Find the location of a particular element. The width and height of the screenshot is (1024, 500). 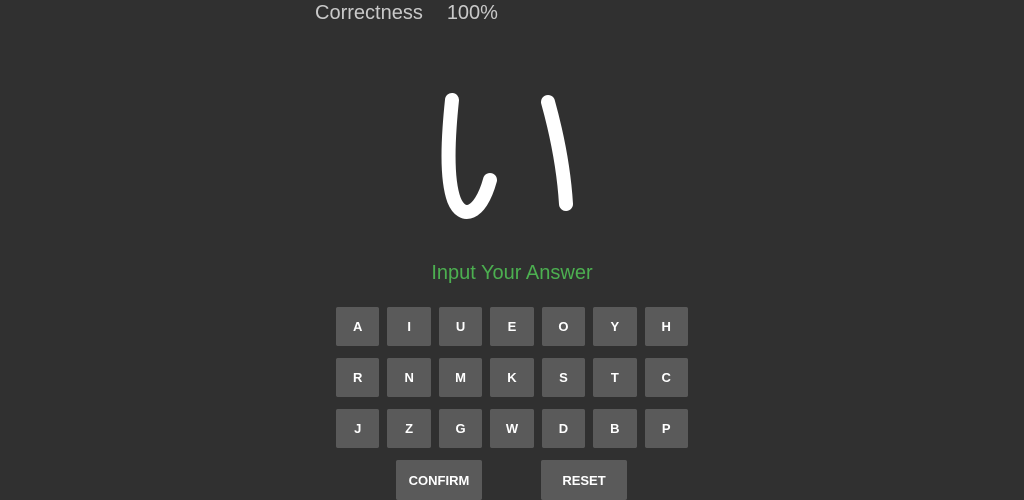

key-m: M is located at coordinates (460, 377).